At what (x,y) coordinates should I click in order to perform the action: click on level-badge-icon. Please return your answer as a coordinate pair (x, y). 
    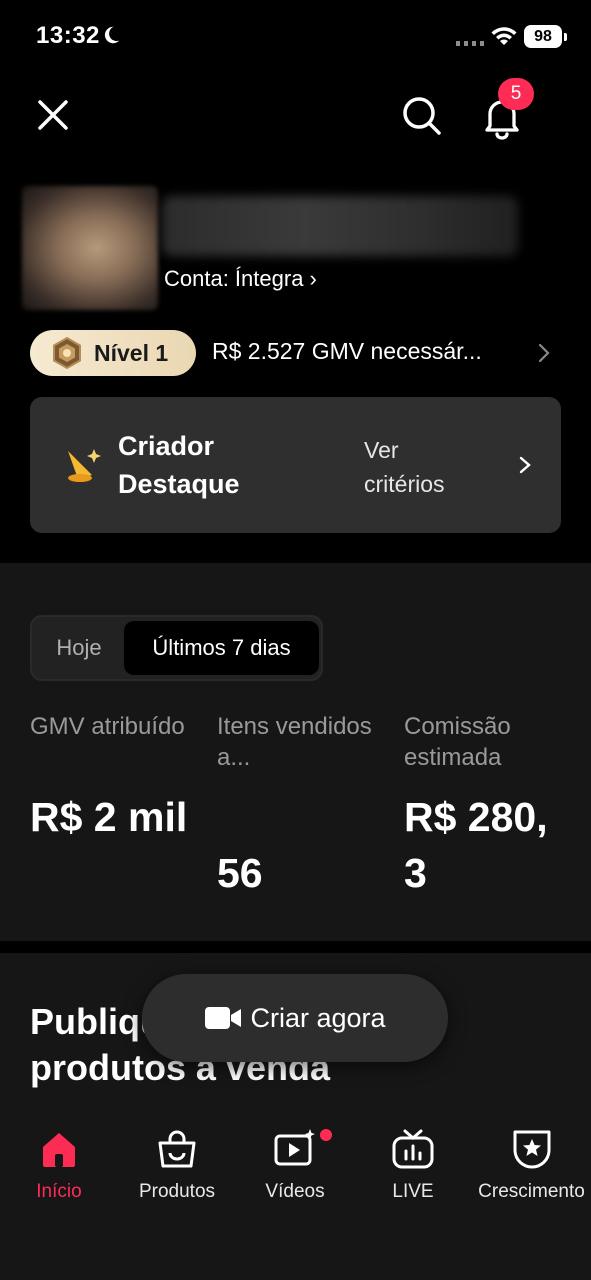
    Looking at the image, I should click on (67, 353).